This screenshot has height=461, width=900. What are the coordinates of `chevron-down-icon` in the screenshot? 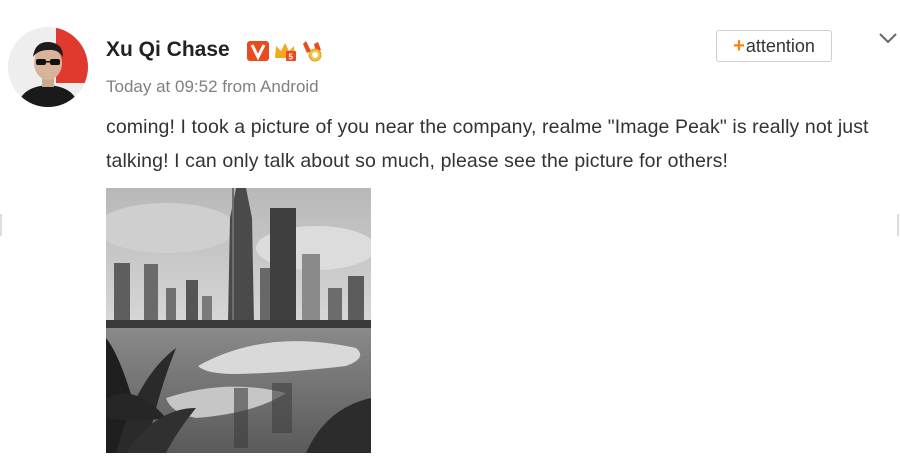 It's located at (888, 38).